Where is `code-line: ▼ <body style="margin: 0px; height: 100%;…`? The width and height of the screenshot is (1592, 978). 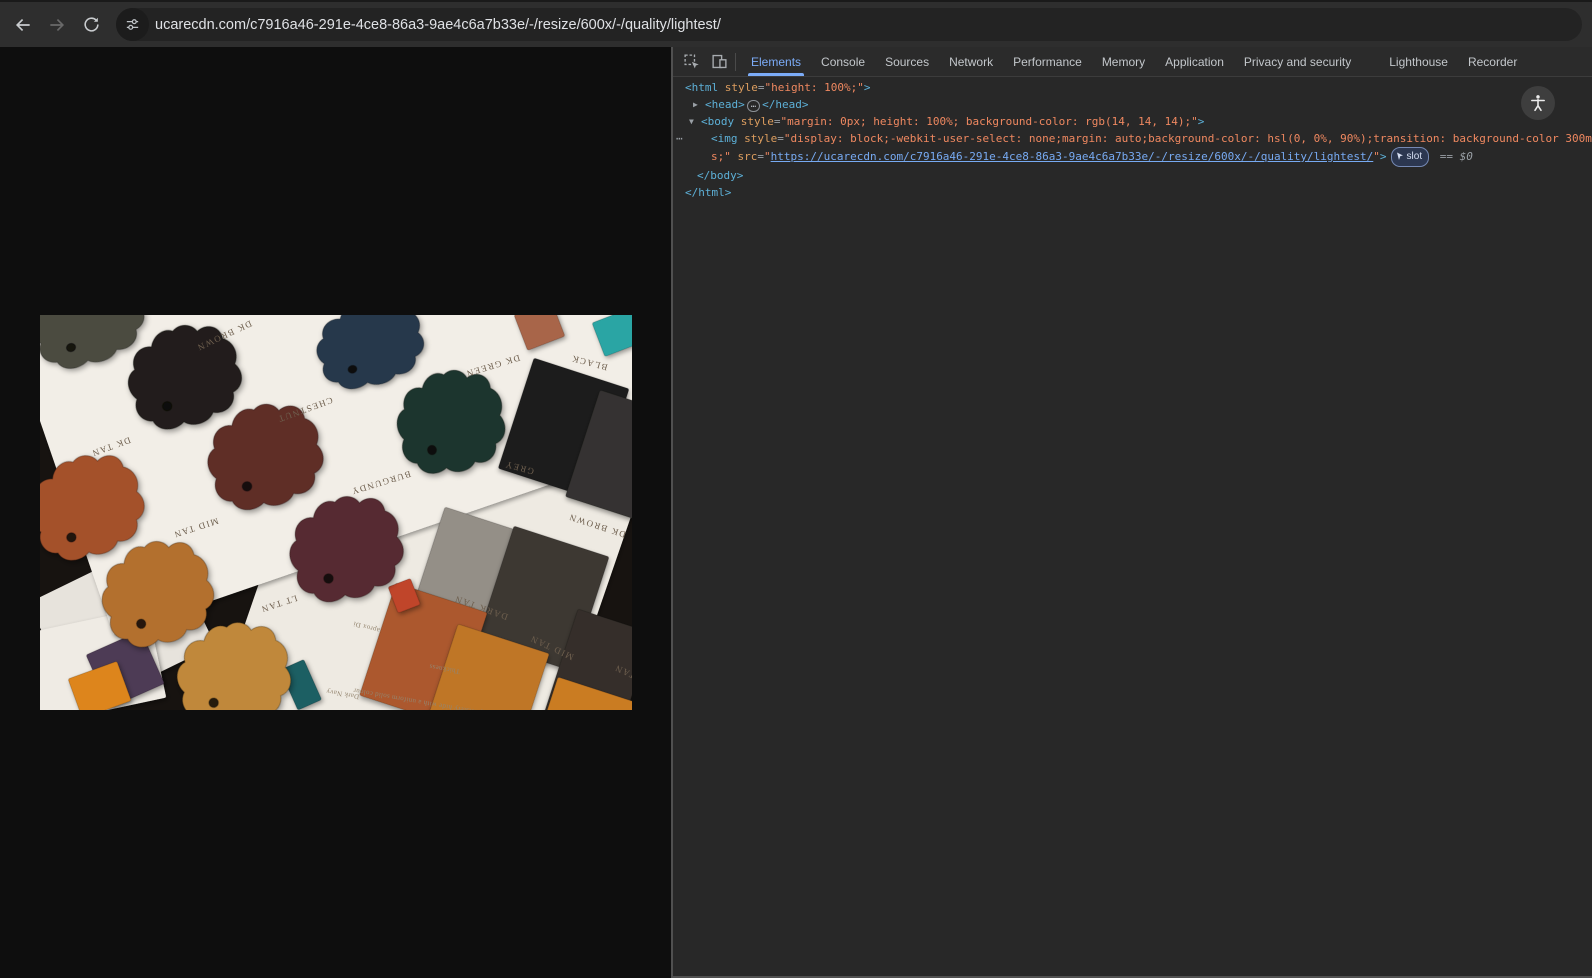
code-line: ▼ <body style="margin: 0px; height: 100%;… is located at coordinates (1132, 121).